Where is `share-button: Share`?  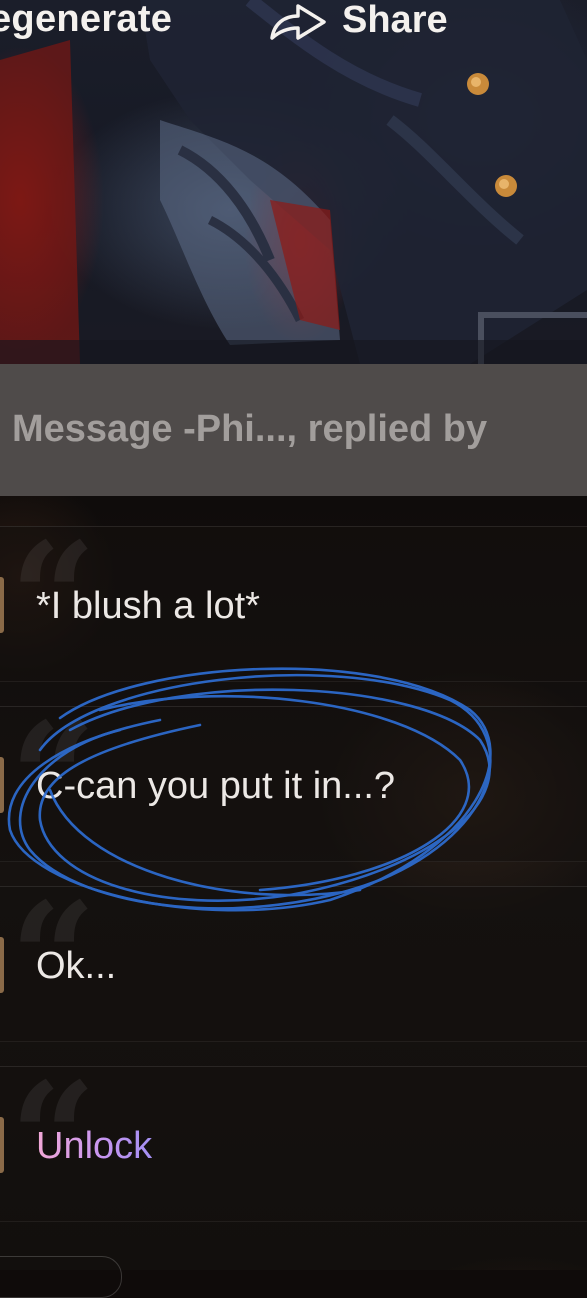
share-button: Share is located at coordinates (358, 21).